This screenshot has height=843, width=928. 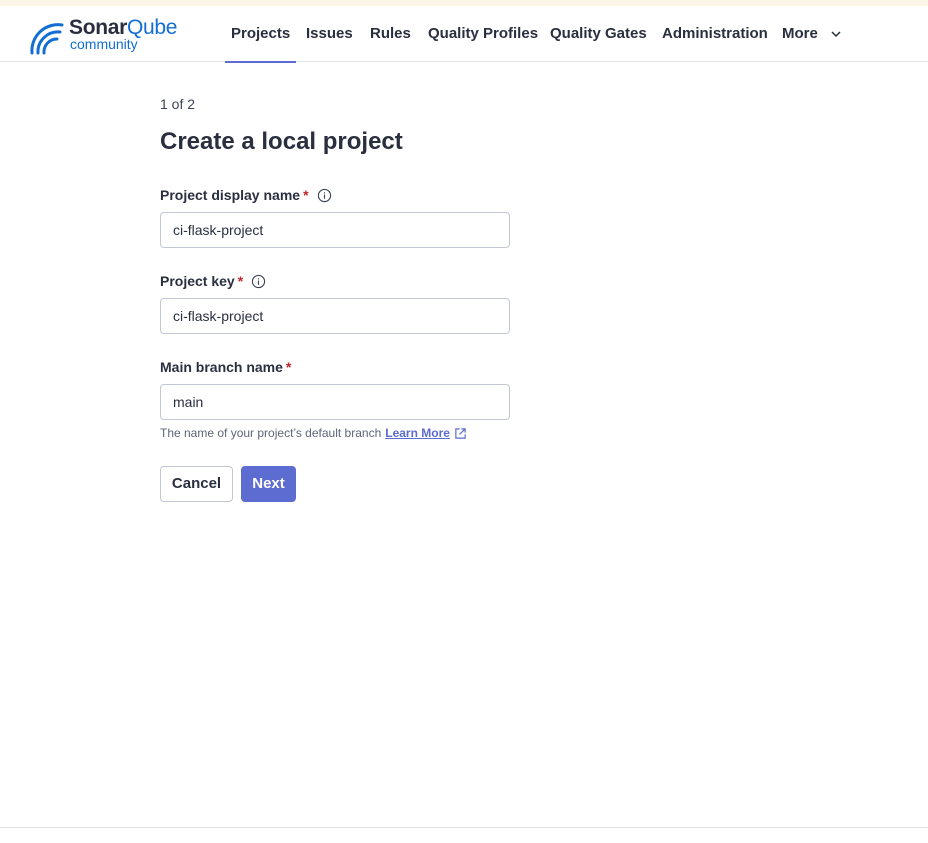 What do you see at coordinates (197, 281) in the screenshot?
I see `project-key-label-text: Project key` at bounding box center [197, 281].